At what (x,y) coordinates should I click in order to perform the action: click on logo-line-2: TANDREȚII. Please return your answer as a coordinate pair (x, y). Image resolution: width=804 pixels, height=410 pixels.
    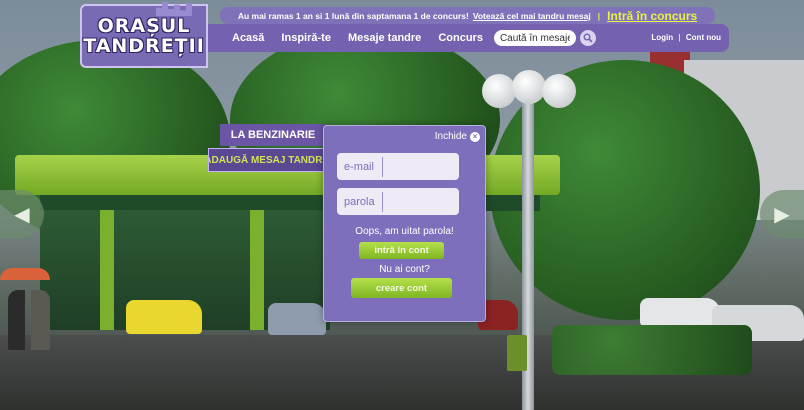
    Looking at the image, I should click on (144, 46).